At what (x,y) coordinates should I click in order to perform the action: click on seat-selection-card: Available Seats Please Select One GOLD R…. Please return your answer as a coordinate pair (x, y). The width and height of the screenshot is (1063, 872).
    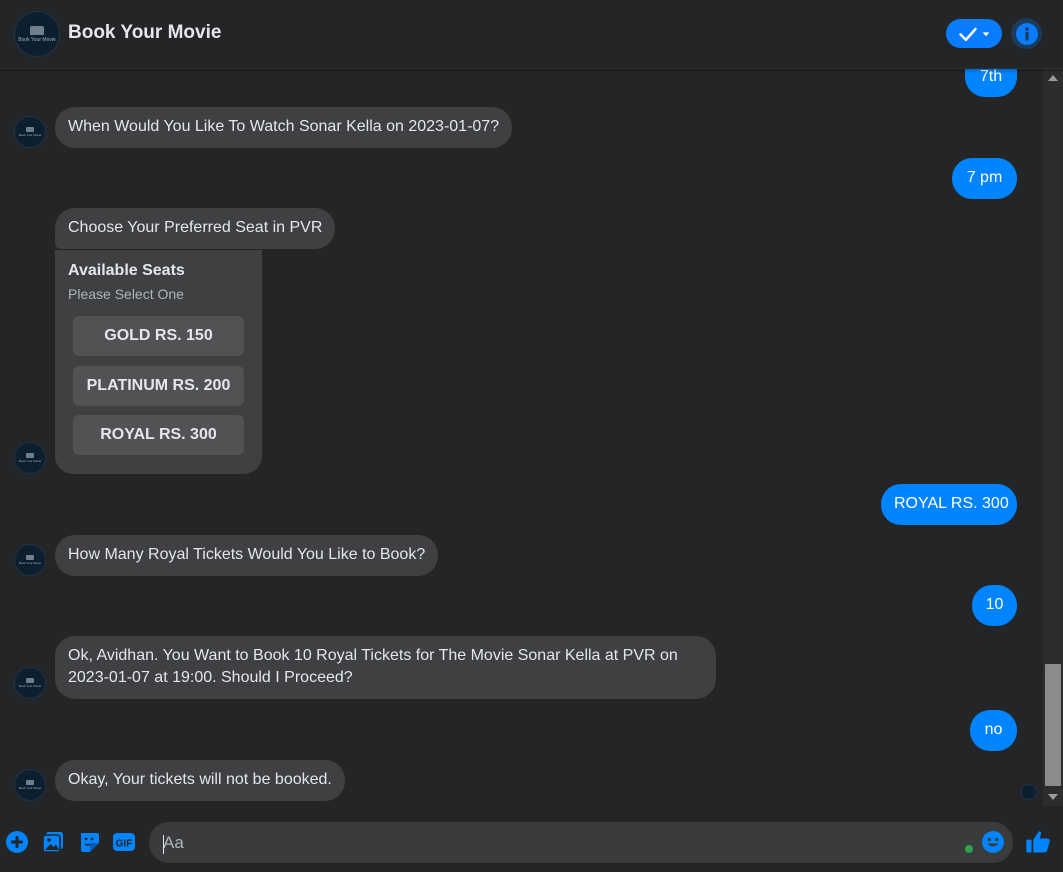
    Looking at the image, I should click on (158, 362).